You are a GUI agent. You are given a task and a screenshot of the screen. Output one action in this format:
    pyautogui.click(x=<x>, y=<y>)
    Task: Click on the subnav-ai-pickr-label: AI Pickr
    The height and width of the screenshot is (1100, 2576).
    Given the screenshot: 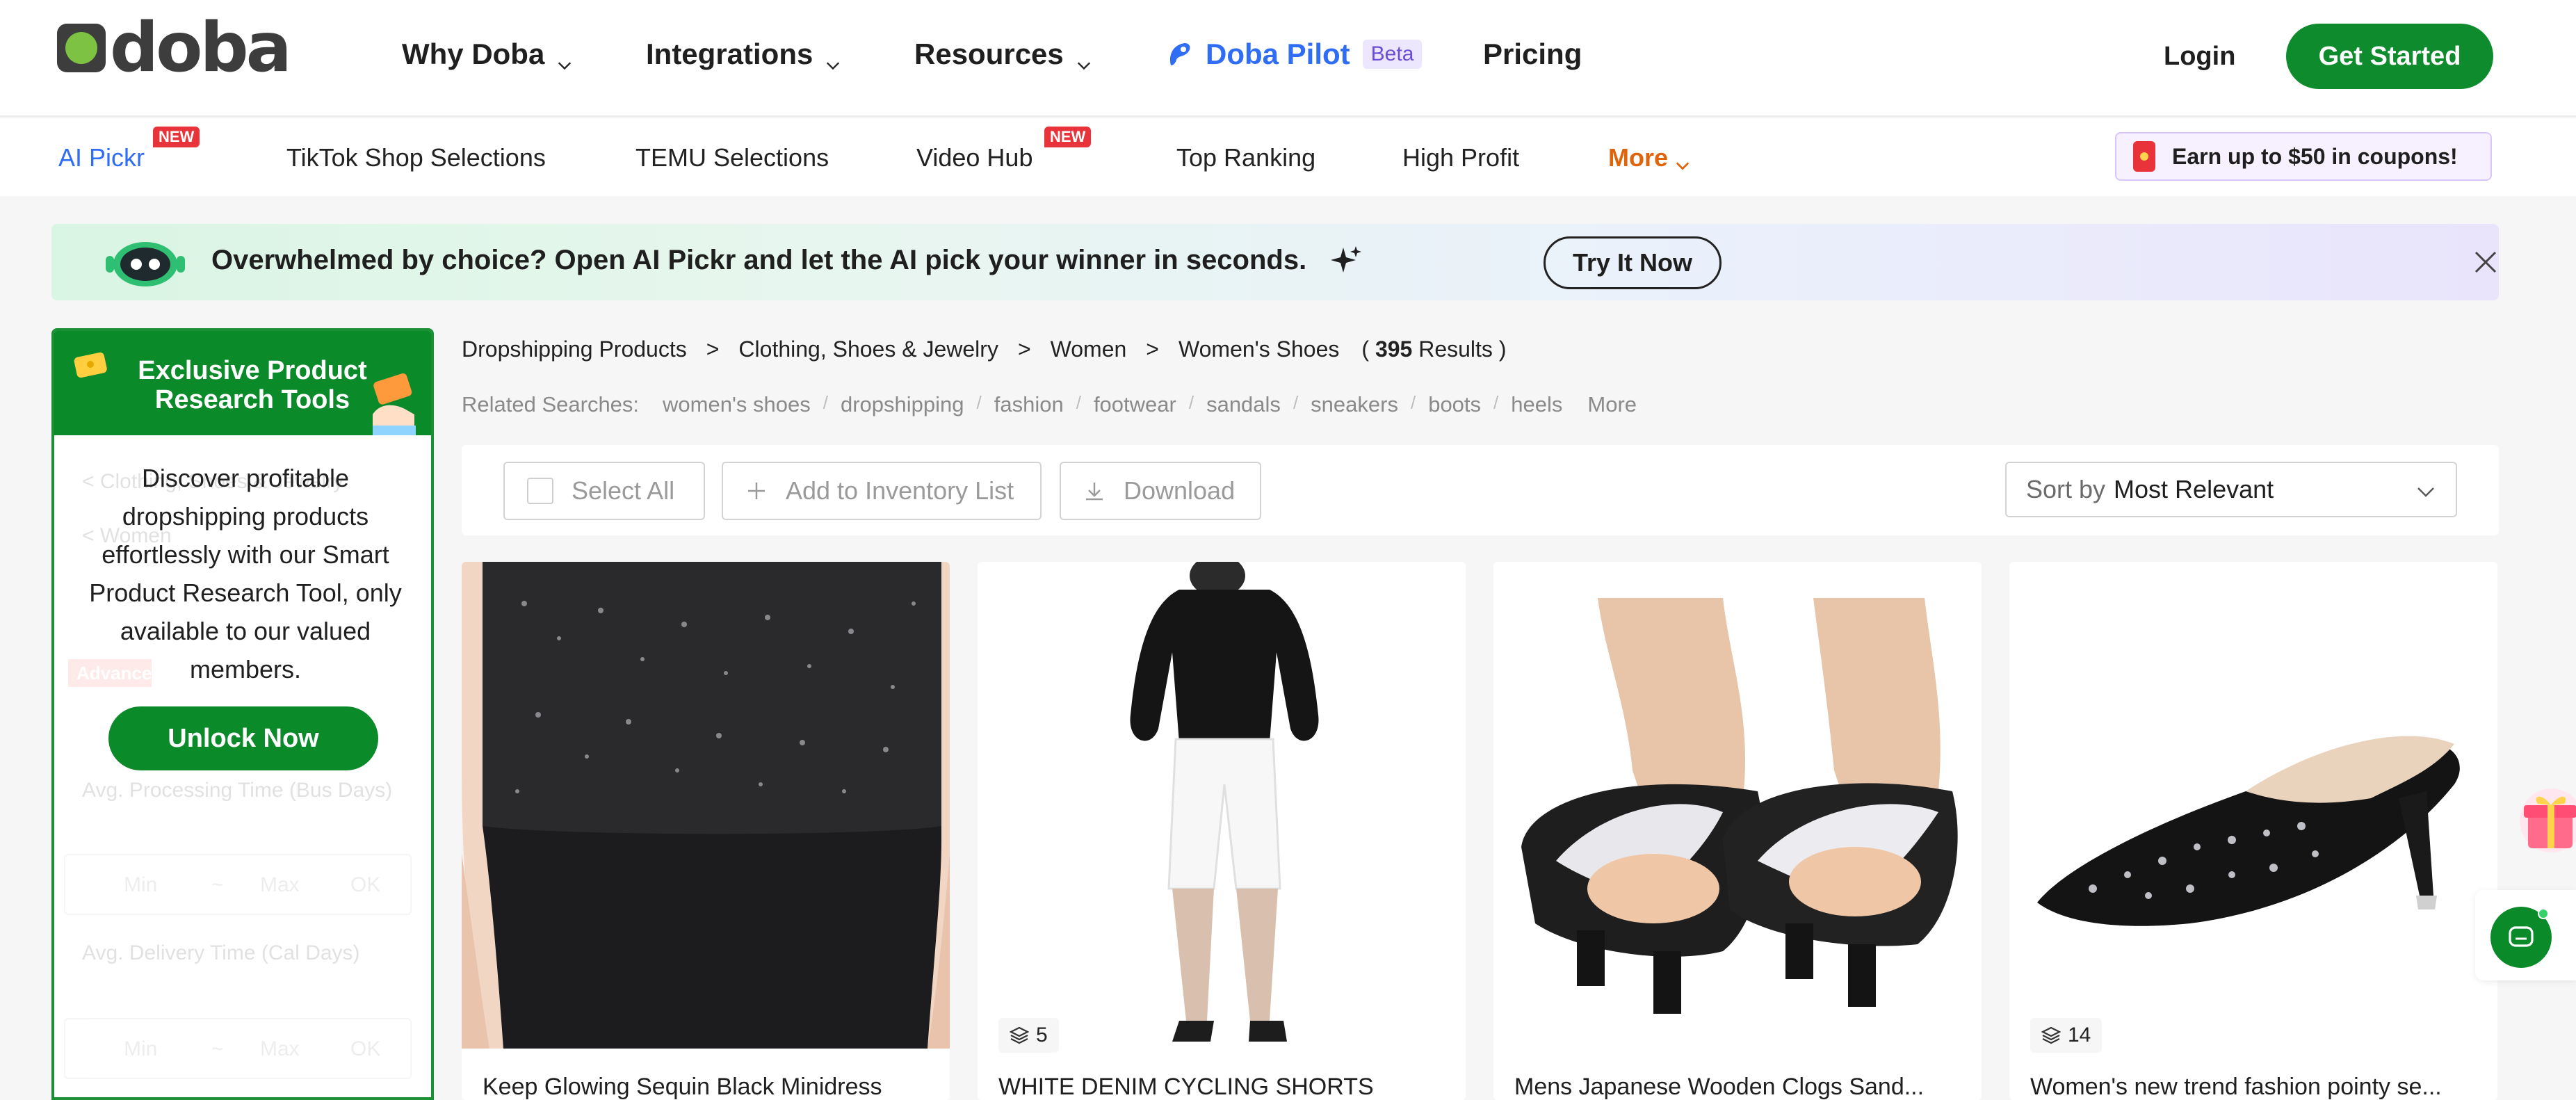 What is the action you would take?
    pyautogui.click(x=101, y=158)
    